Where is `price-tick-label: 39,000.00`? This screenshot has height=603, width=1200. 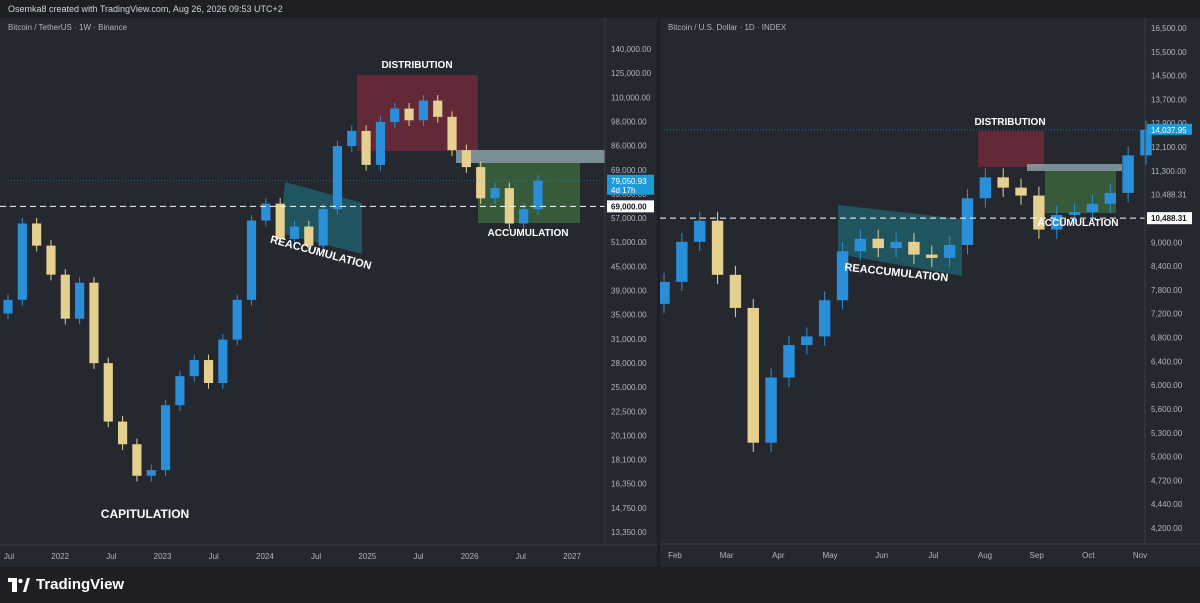 price-tick-label: 39,000.00 is located at coordinates (629, 291).